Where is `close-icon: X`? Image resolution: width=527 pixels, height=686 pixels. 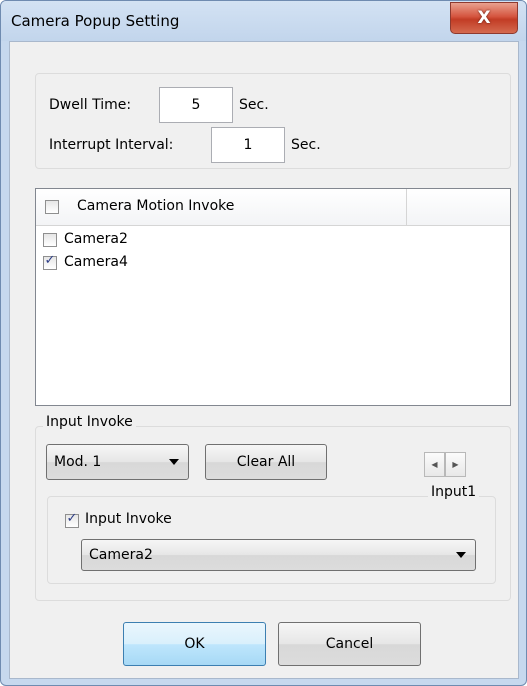
close-icon: X is located at coordinates (484, 18).